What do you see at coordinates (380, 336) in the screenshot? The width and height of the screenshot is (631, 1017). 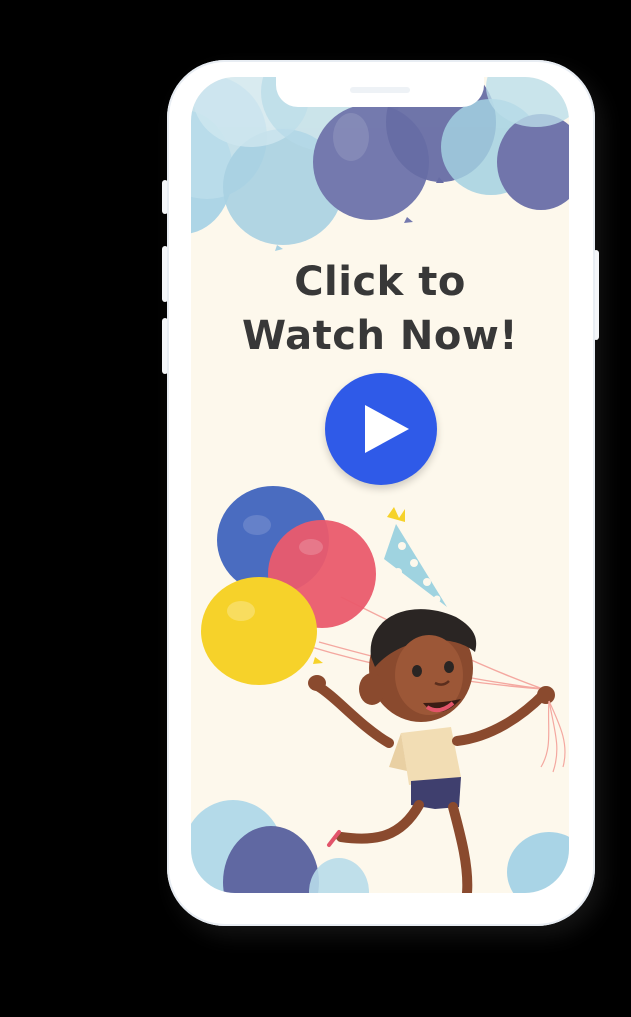 I see `headline-line-2: Watch Now!` at bounding box center [380, 336].